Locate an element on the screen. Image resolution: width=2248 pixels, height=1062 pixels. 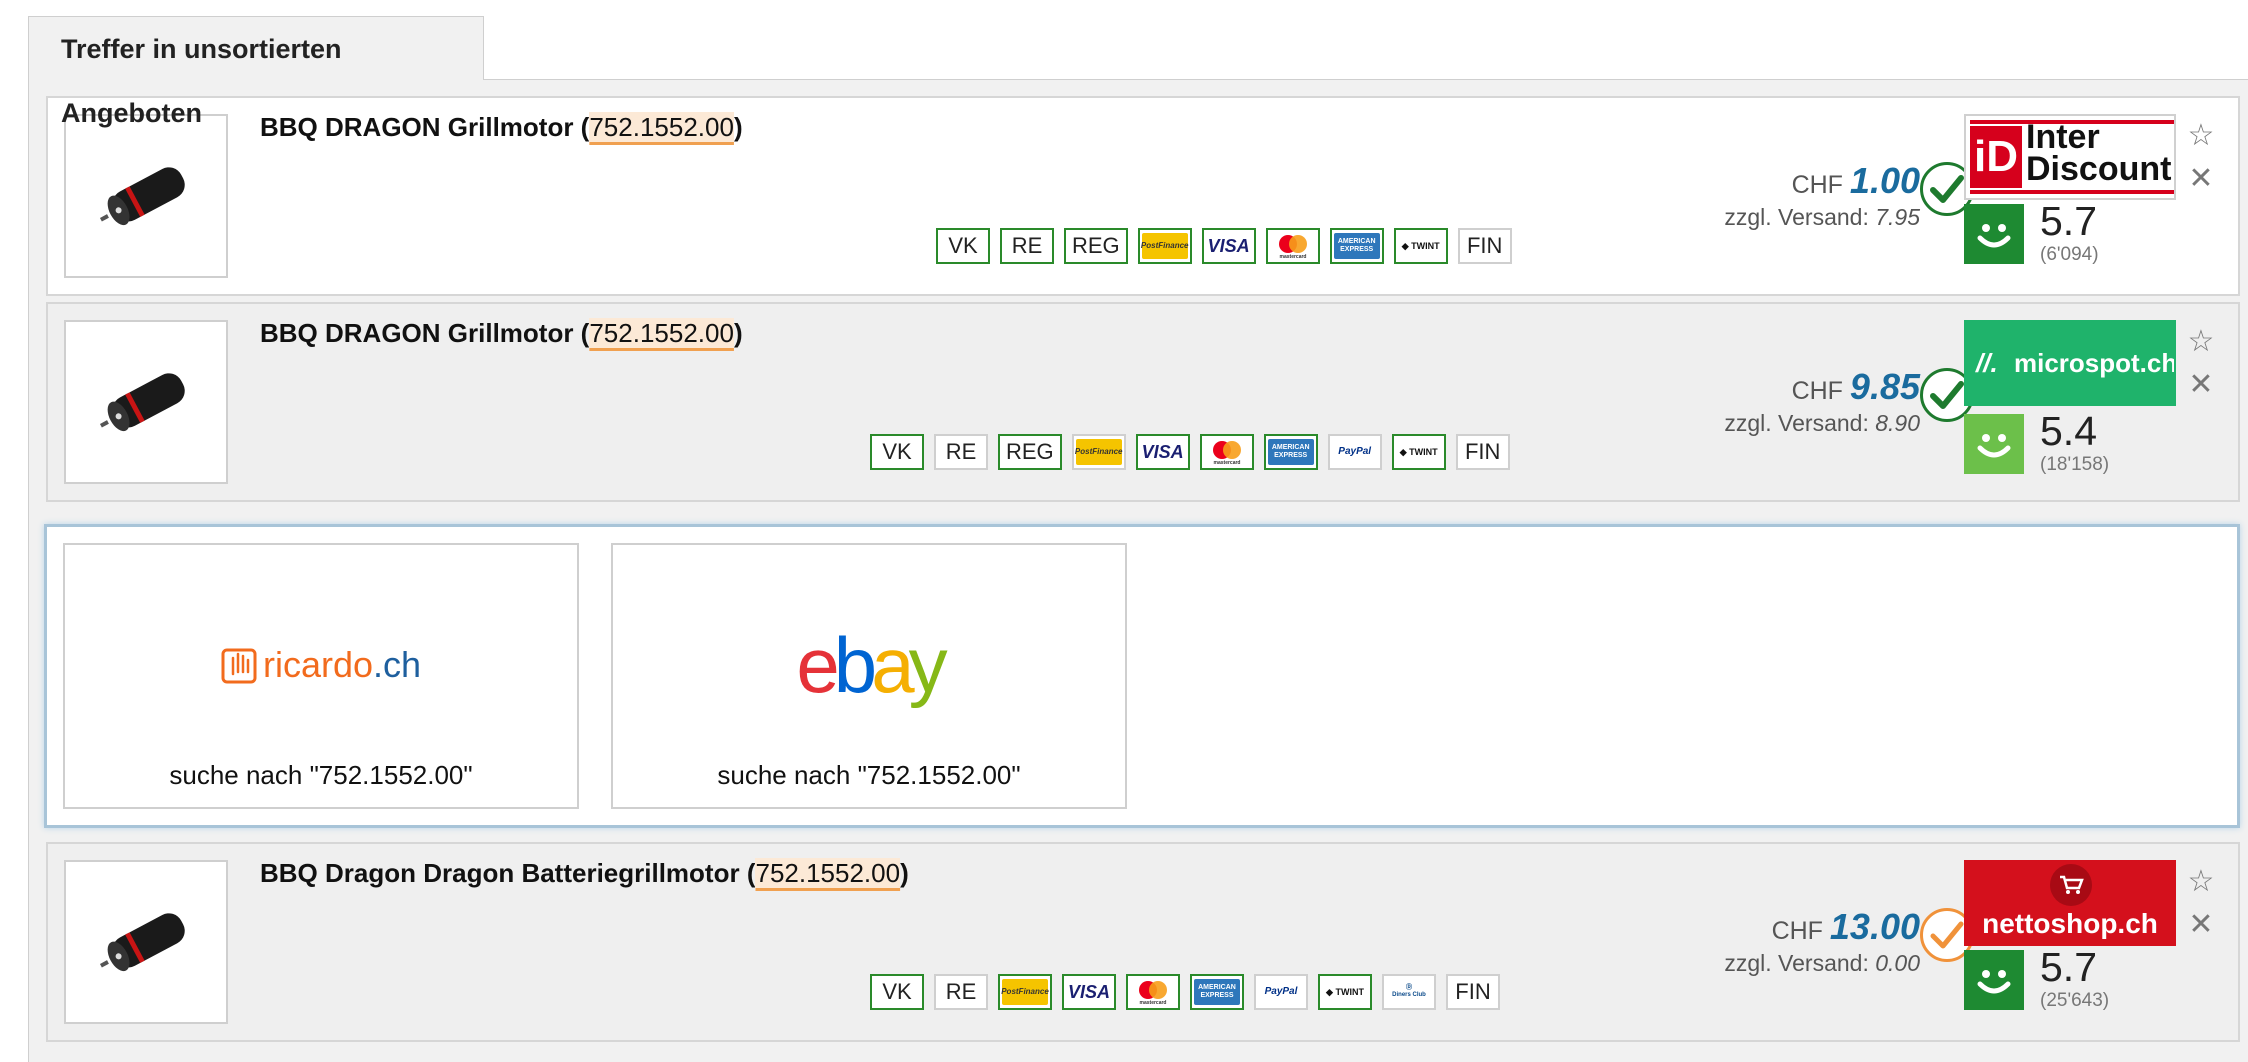
ricardo-logo-text: ricardo is located at coordinates (317, 664).